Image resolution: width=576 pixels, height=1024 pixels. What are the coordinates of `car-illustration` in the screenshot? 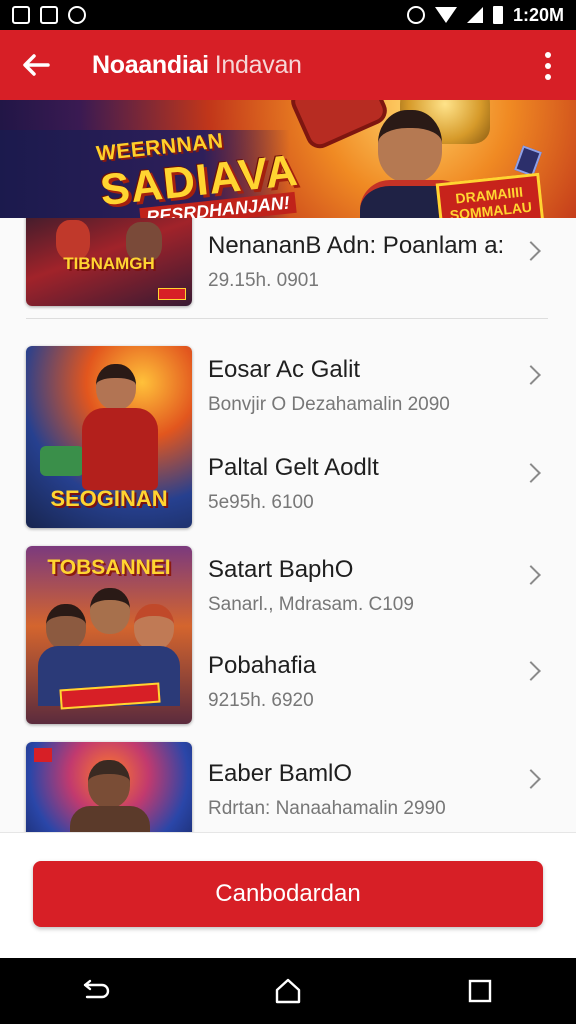 It's located at (62, 461).